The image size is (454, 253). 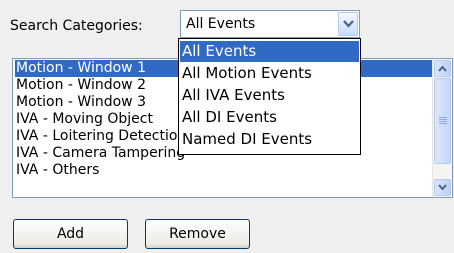 I want to click on scroll-thumb, so click(x=442, y=121).